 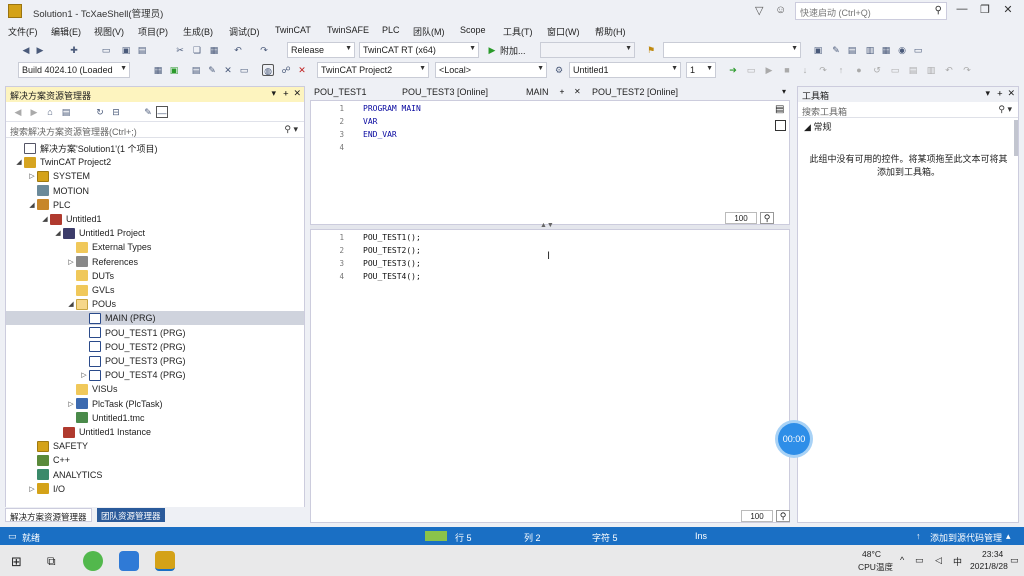 I want to click on menu-twinsafe: TwinSAFE, so click(x=348, y=30).